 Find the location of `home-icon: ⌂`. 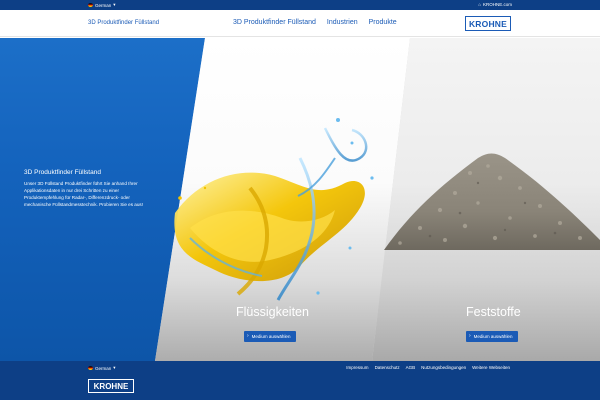

home-icon: ⌂ is located at coordinates (479, 4).